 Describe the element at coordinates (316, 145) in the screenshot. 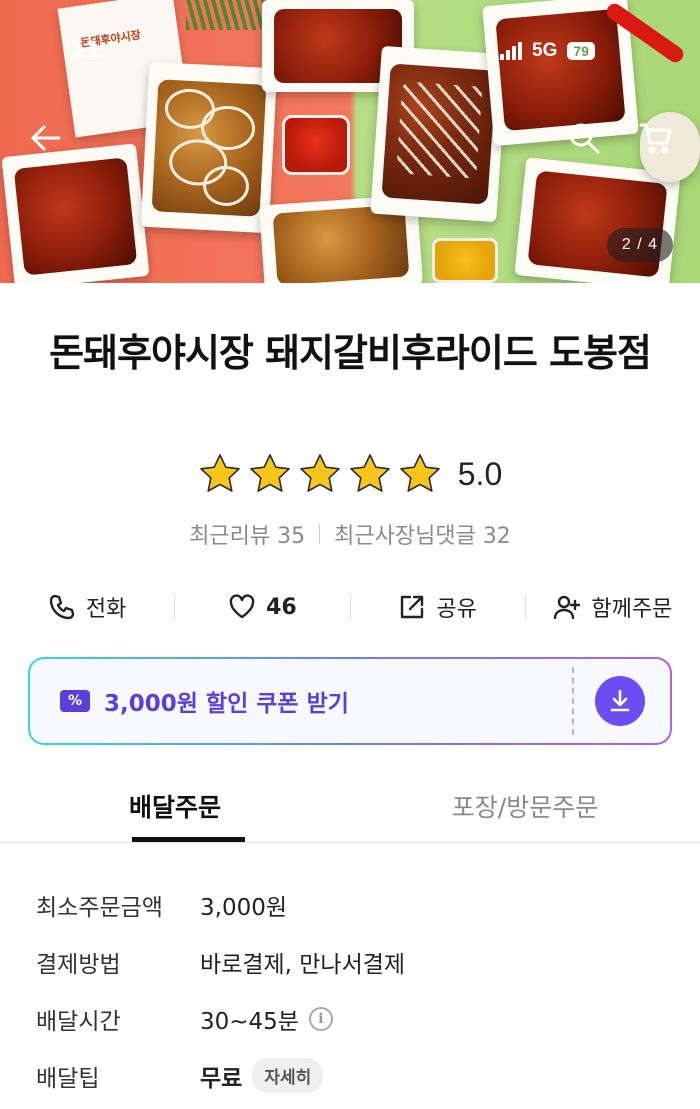

I see `sauce-cup` at that location.